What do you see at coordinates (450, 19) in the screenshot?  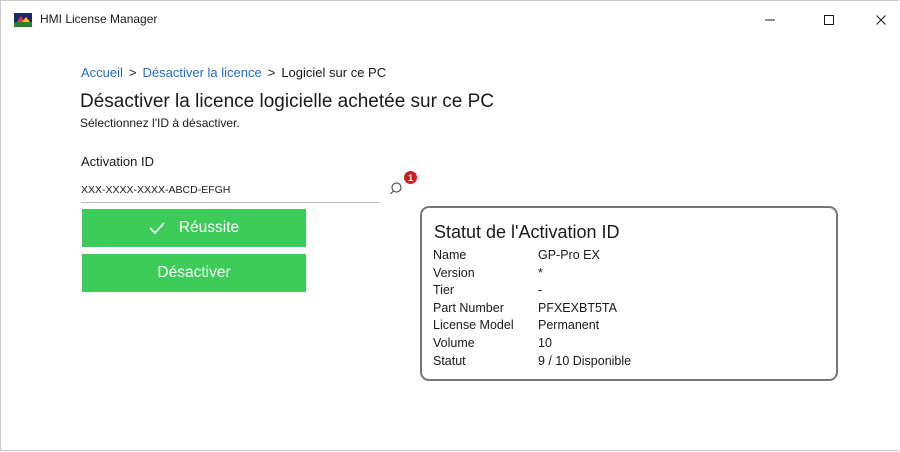 I see `title-bar: HMI License Manager` at bounding box center [450, 19].